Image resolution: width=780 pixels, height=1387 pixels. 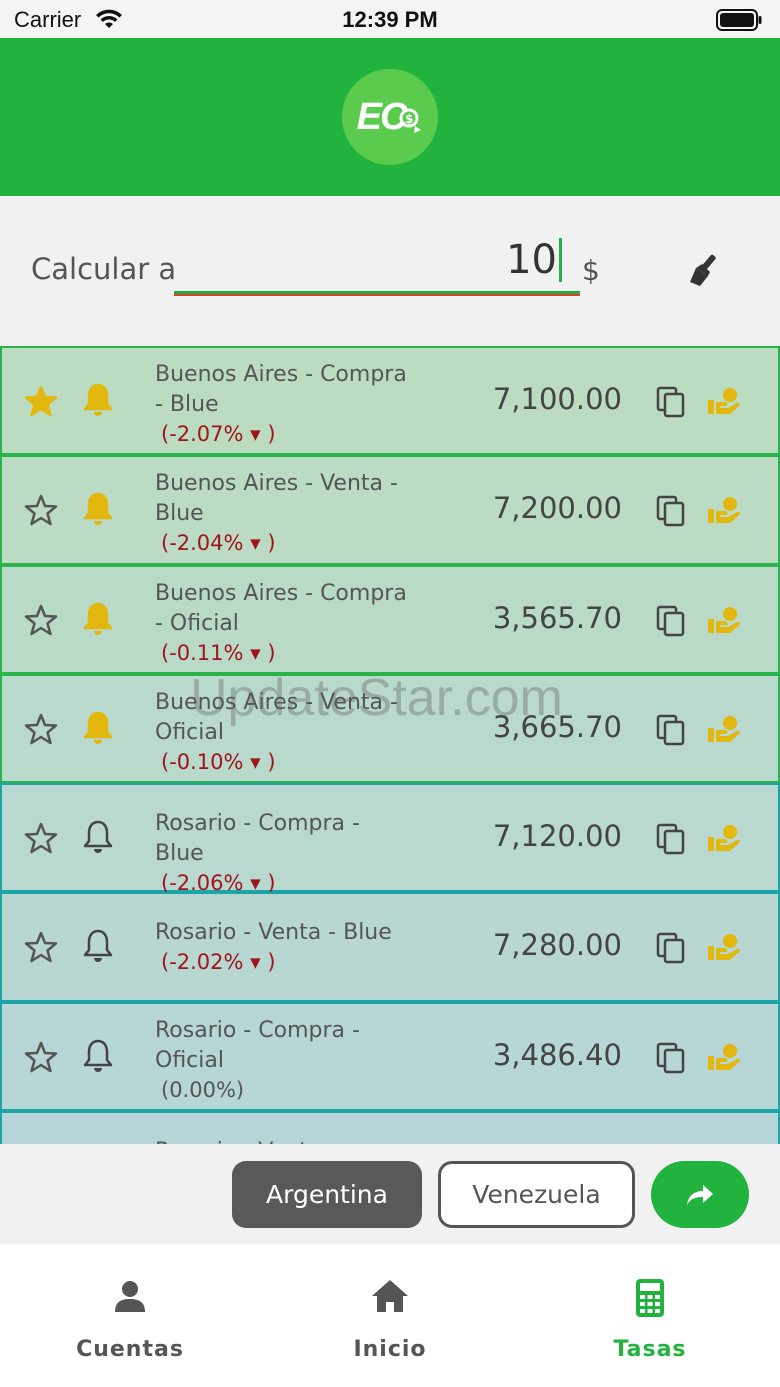 What do you see at coordinates (104, 269) in the screenshot?
I see `calculate-label: Calcular a` at bounding box center [104, 269].